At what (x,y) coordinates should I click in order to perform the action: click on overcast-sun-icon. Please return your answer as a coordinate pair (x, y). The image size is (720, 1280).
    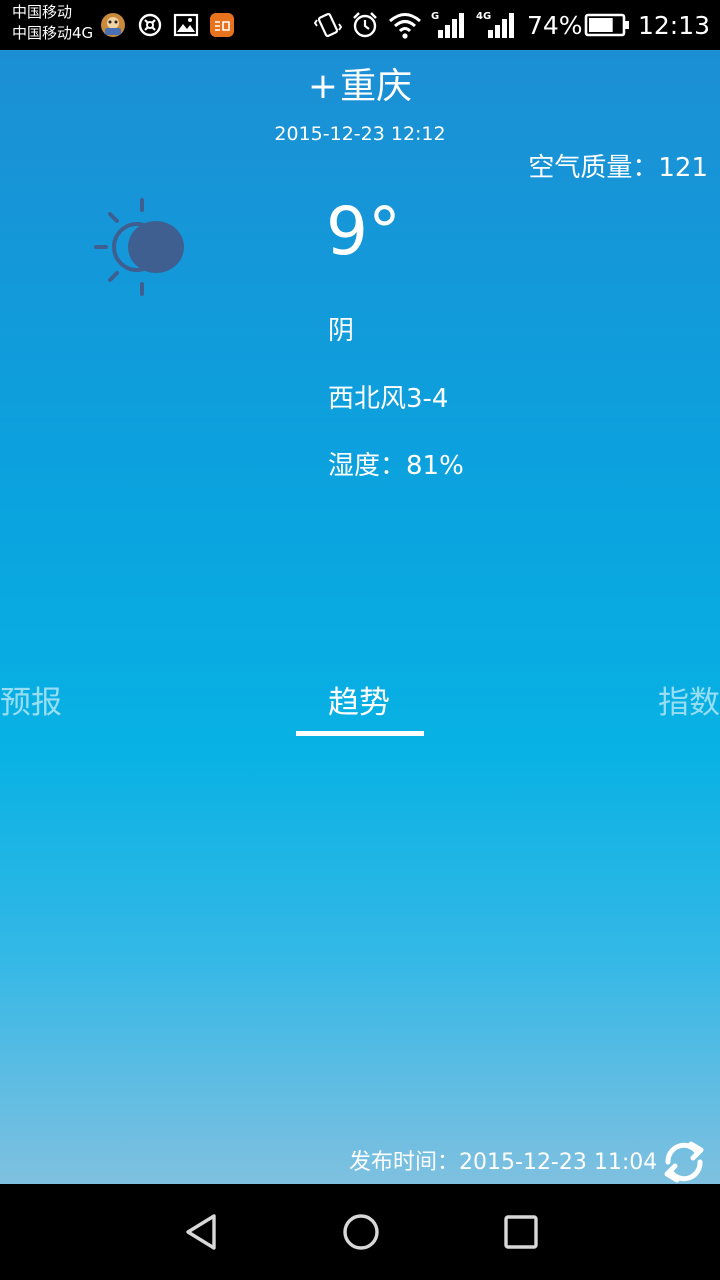
    Looking at the image, I should click on (139, 247).